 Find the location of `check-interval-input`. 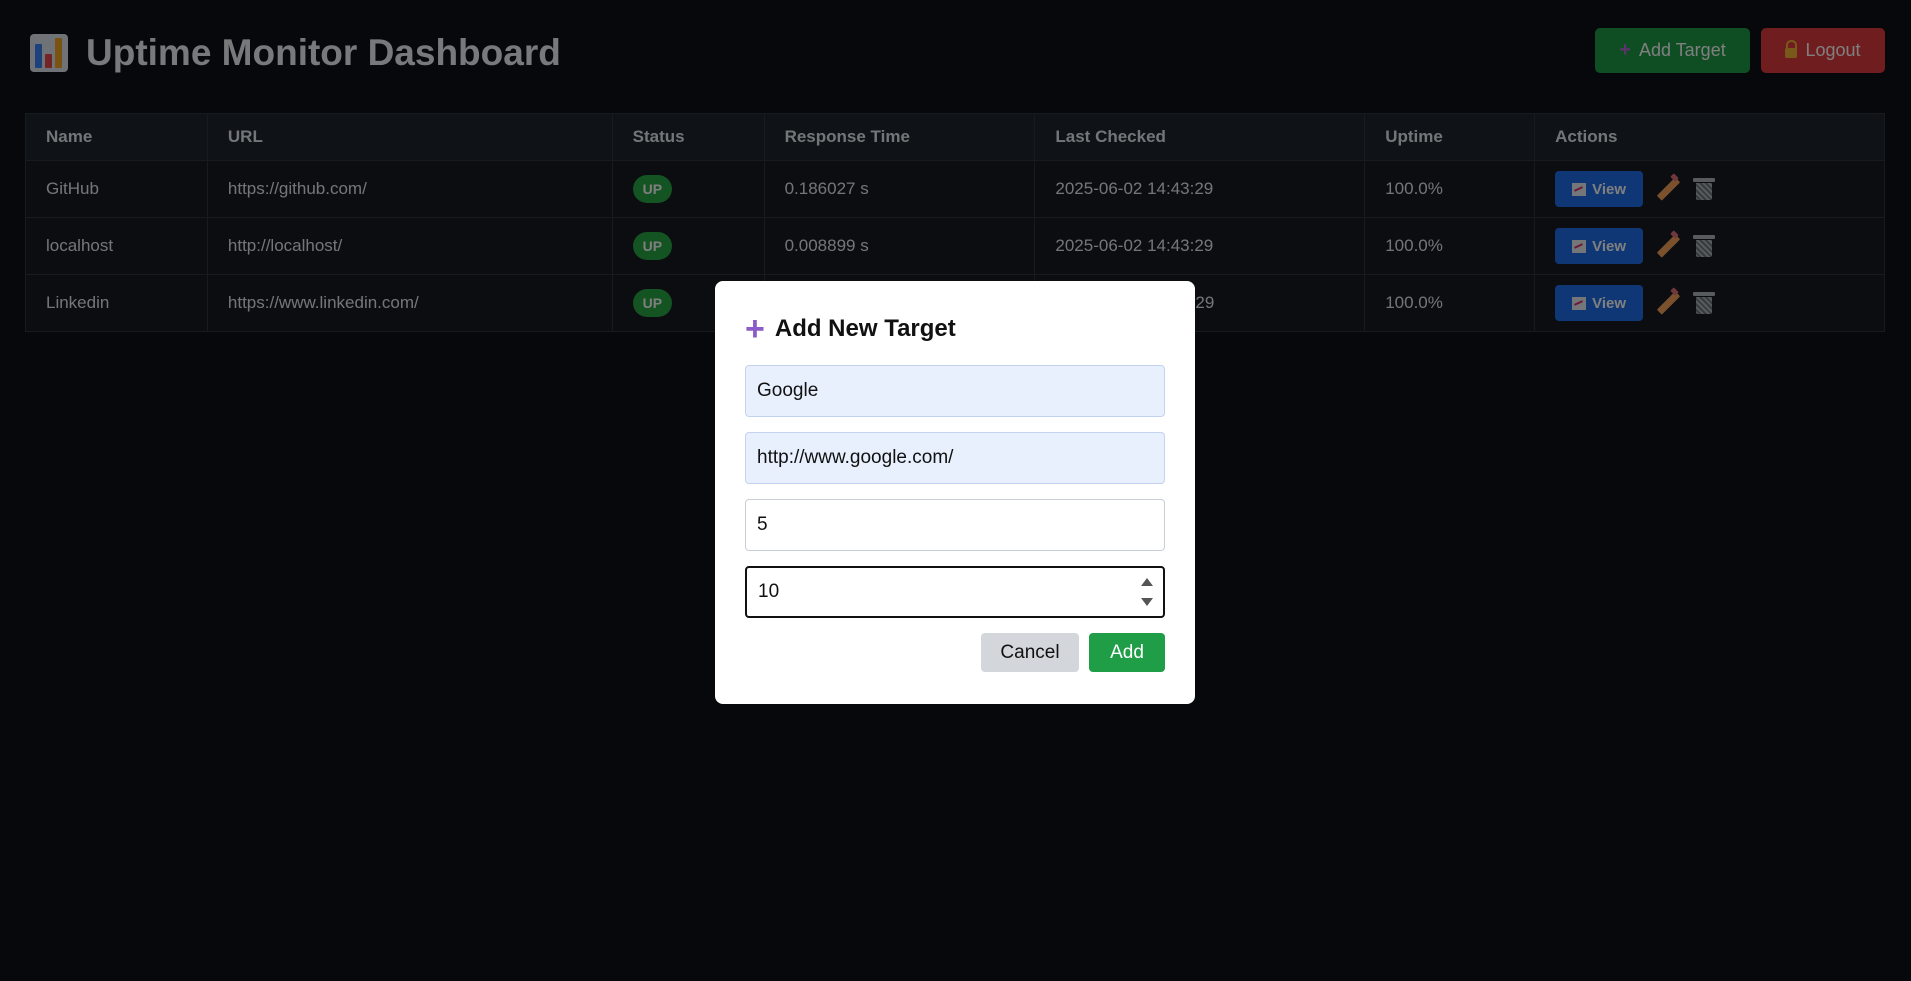

check-interval-input is located at coordinates (955, 525).